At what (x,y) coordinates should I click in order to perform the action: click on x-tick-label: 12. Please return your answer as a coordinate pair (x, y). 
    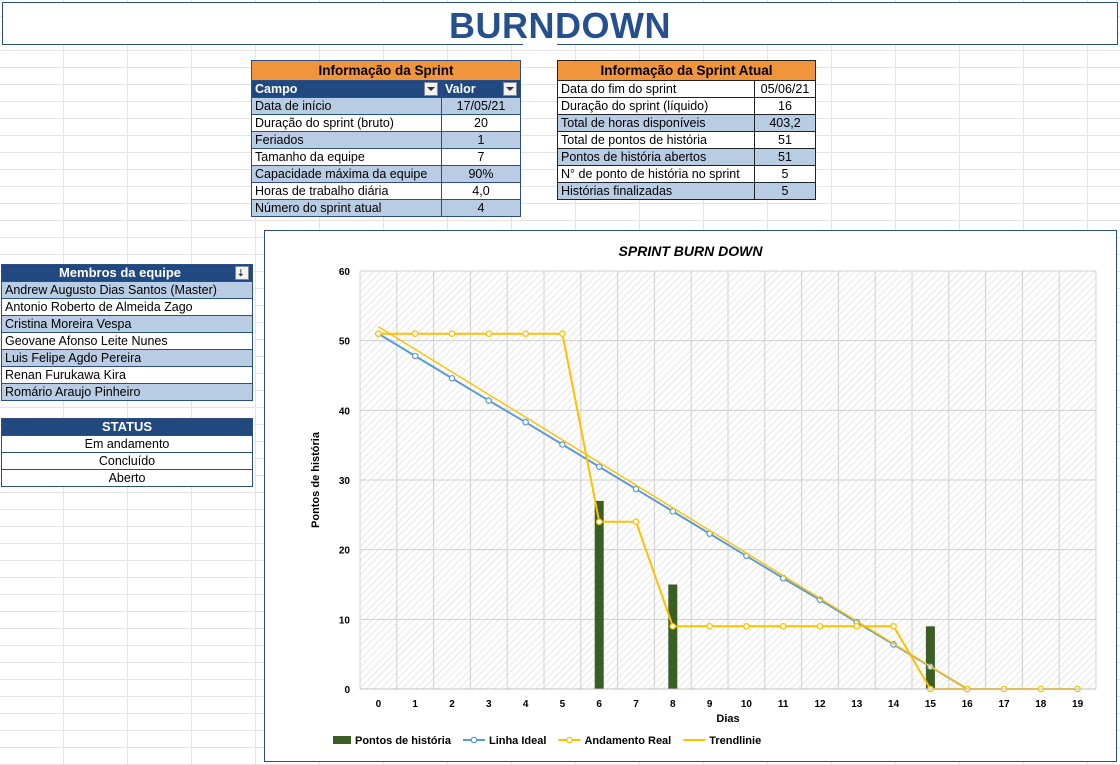
    Looking at the image, I should click on (820, 704).